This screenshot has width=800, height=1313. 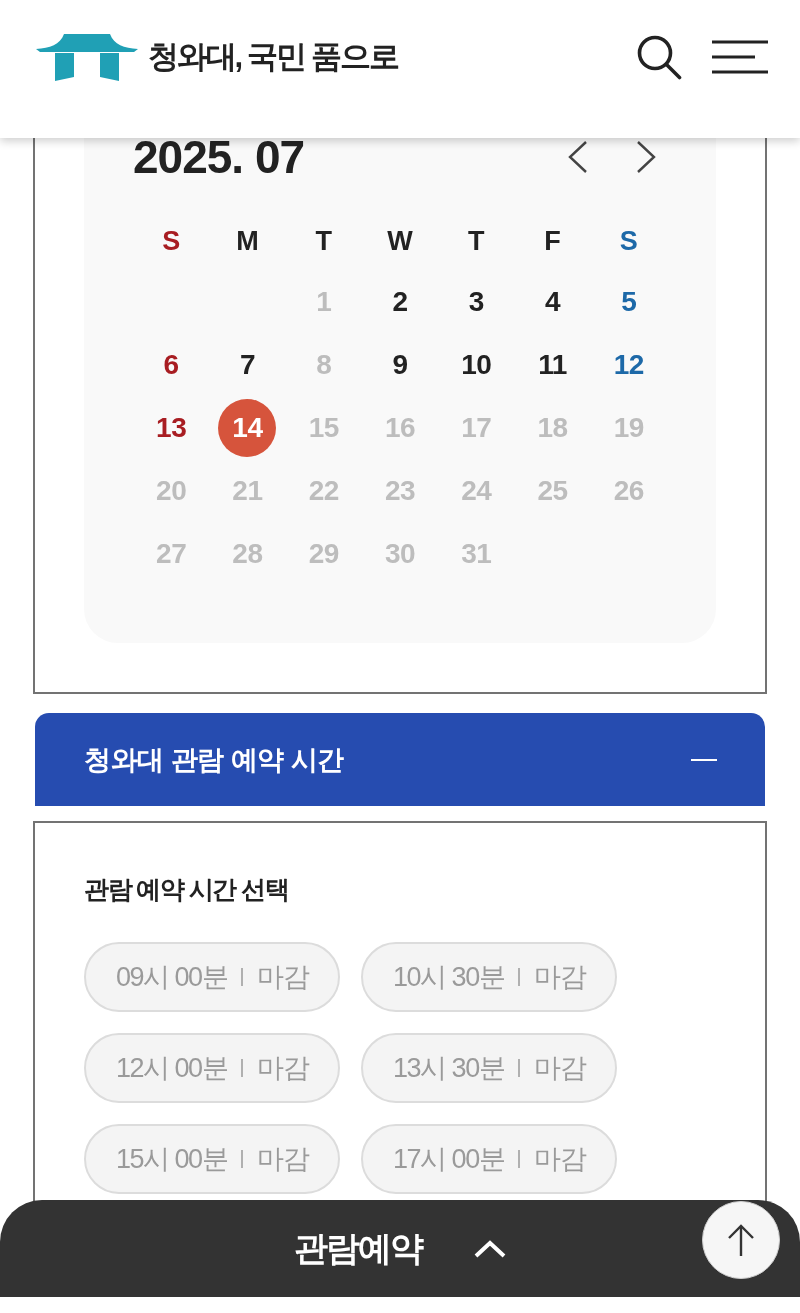 What do you see at coordinates (476, 301) in the screenshot?
I see `calendar-day: 3` at bounding box center [476, 301].